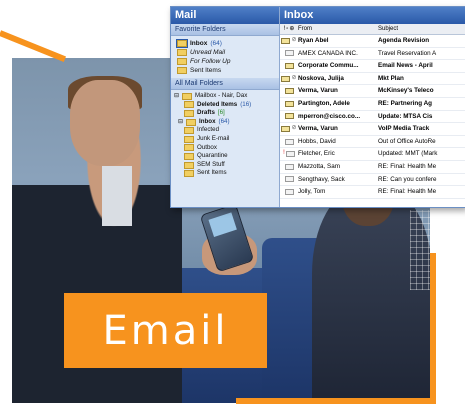 This screenshot has width=465, height=409. Describe the element at coordinates (226, 156) in the screenshot. I see `tree-quarantine: Quarantine` at that location.